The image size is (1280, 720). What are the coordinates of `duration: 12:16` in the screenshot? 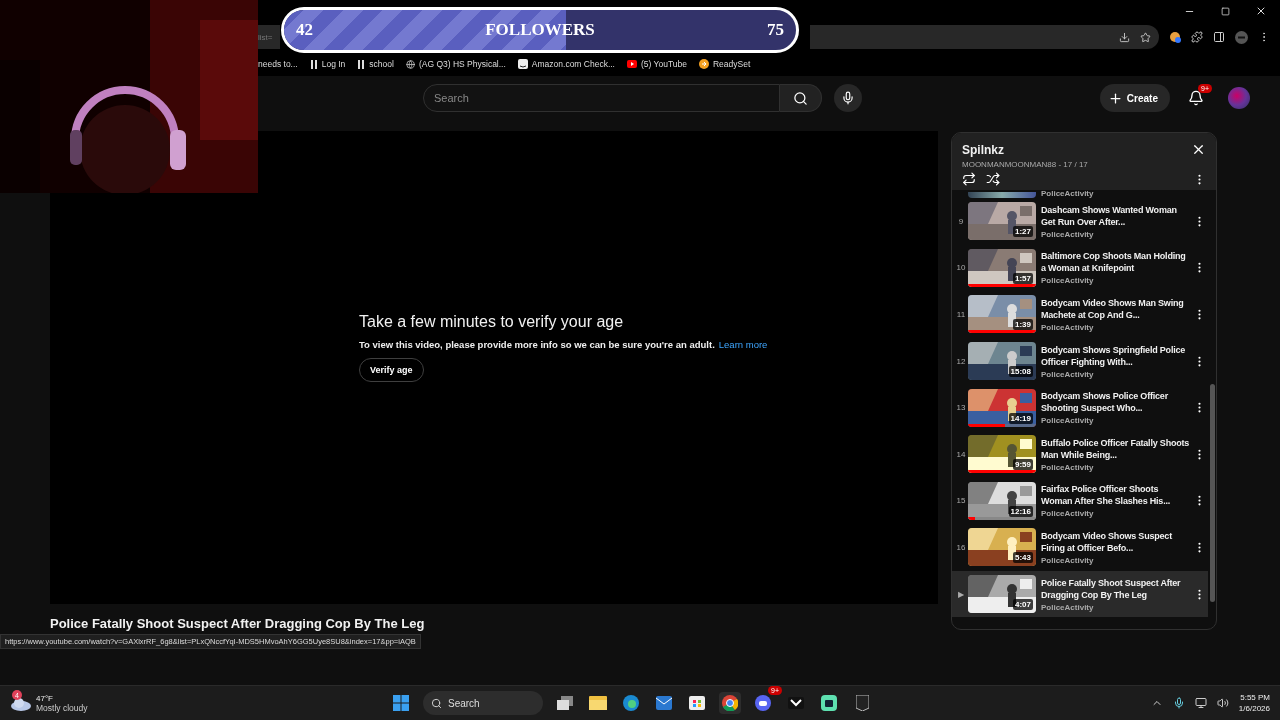 It's located at (1020, 511).